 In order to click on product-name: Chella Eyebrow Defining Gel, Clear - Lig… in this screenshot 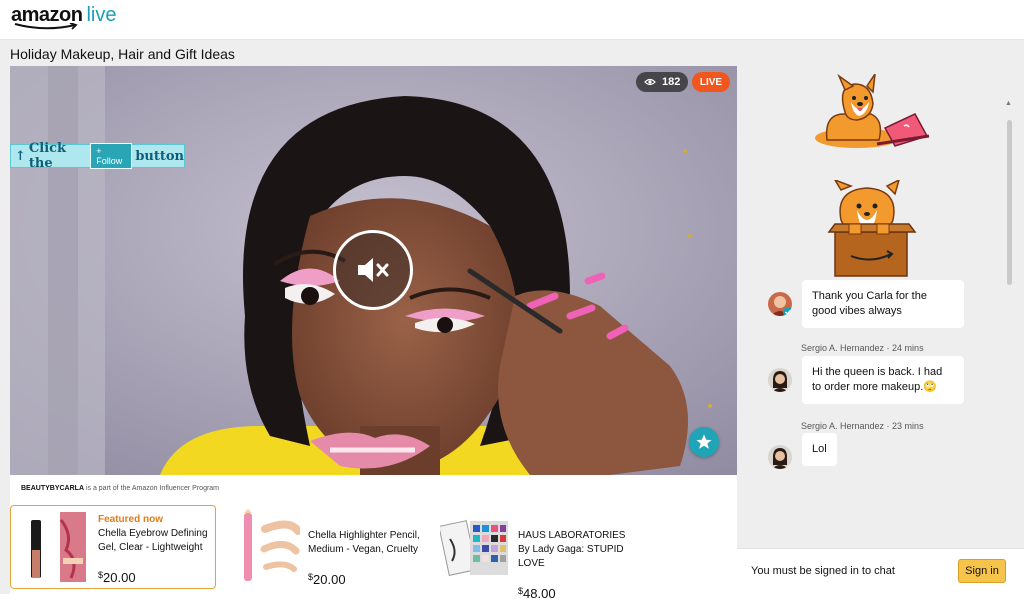, I will do `click(158, 541)`.